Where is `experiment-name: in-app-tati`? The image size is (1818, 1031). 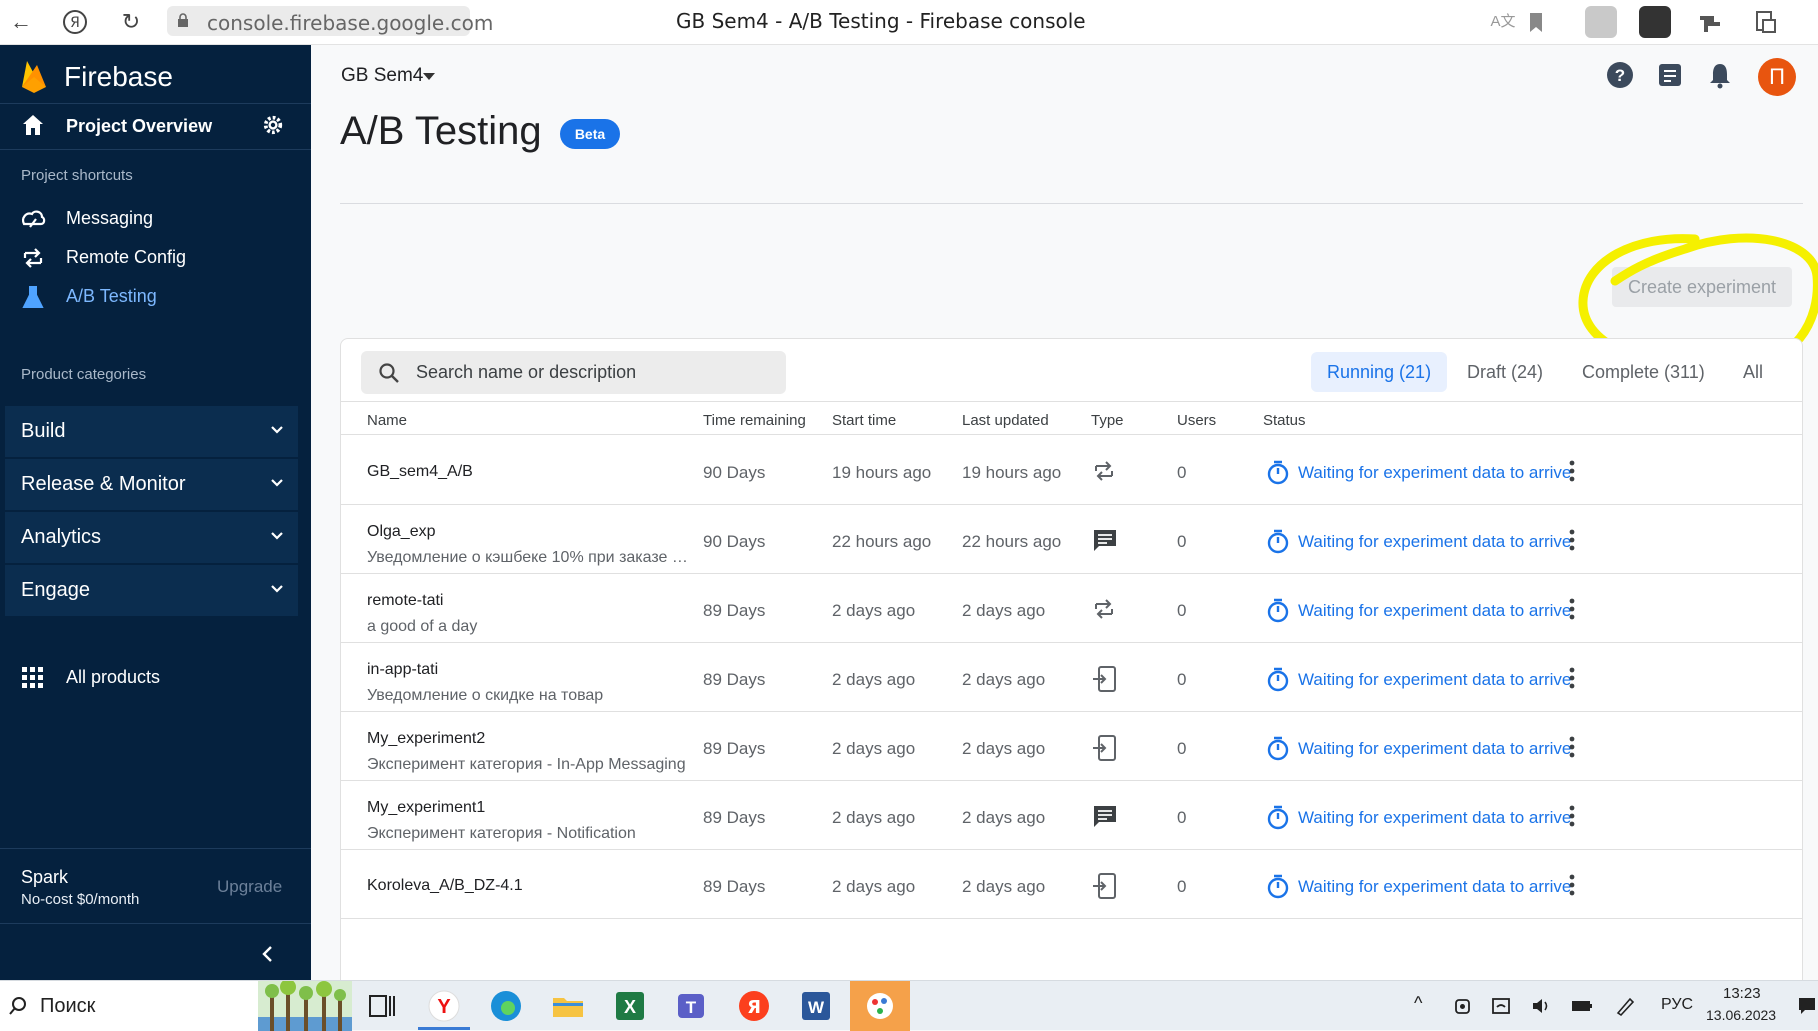
experiment-name: in-app-tati is located at coordinates (402, 670).